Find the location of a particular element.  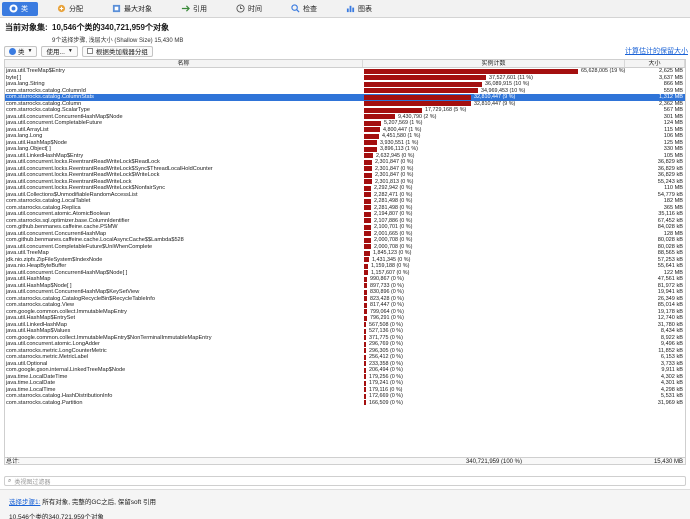

class-dropdown-label: 类 is located at coordinates (21, 52).